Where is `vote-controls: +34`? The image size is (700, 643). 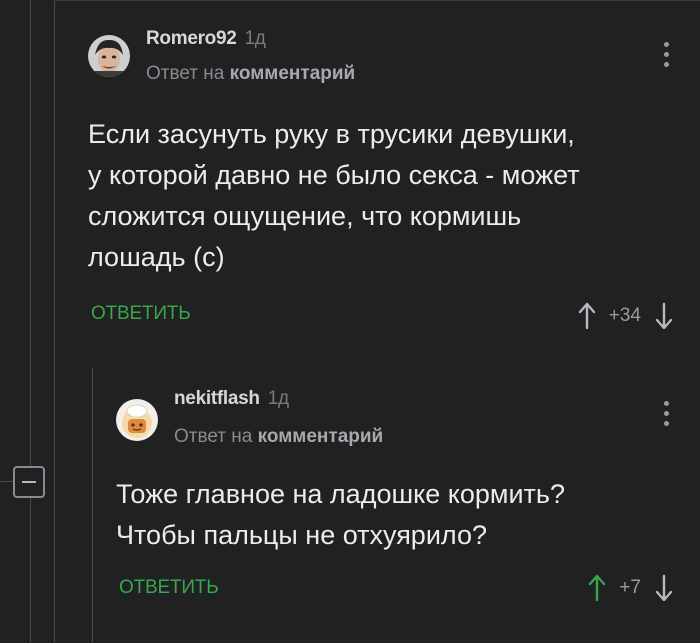 vote-controls: +34 is located at coordinates (625, 316).